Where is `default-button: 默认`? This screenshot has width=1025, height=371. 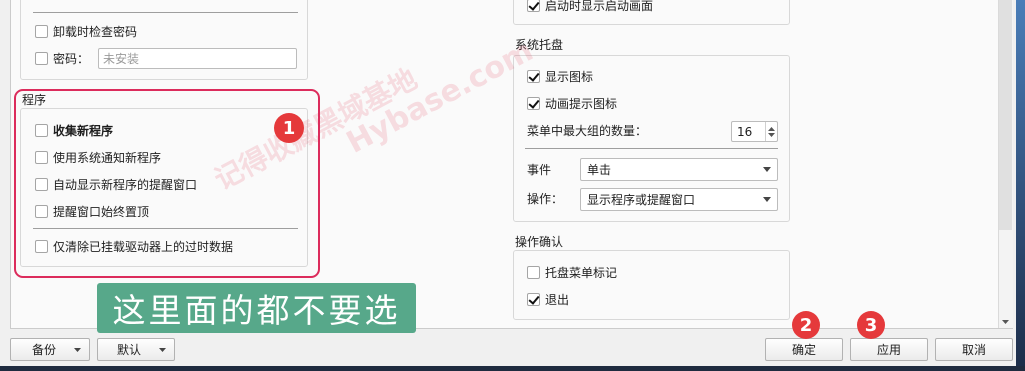 default-button: 默认 is located at coordinates (136, 349).